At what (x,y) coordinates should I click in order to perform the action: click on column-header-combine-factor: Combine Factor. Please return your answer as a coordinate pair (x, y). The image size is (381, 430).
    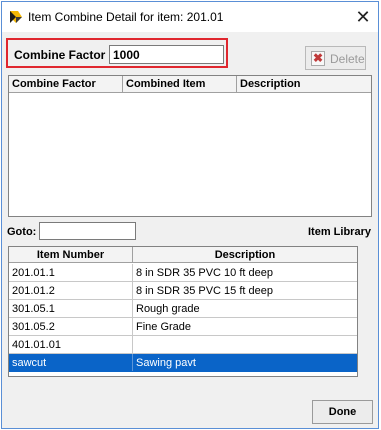
    Looking at the image, I should click on (66, 84).